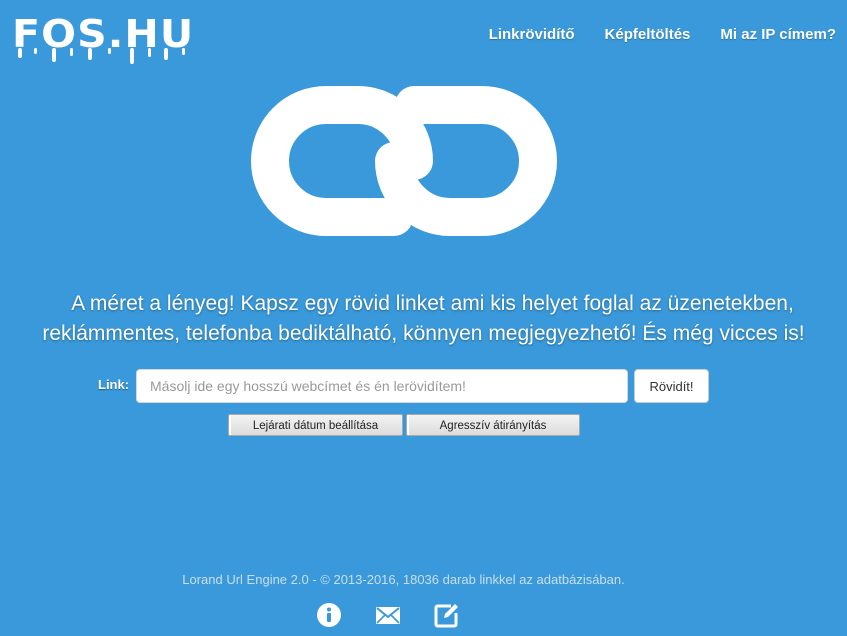 The height and width of the screenshot is (636, 847). Describe the element at coordinates (114, 384) in the screenshot. I see `link-label: Link:` at that location.